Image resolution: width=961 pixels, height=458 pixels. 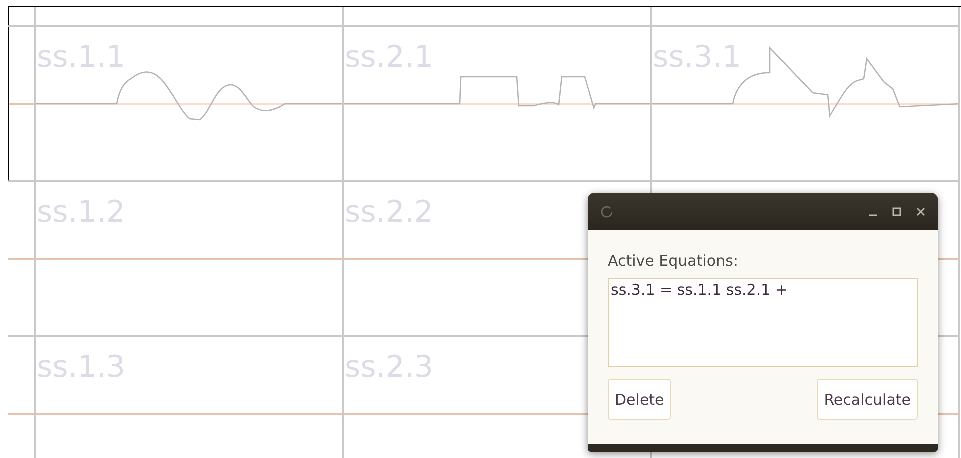 What do you see at coordinates (867, 399) in the screenshot?
I see `recalculate-button: Recalculate` at bounding box center [867, 399].